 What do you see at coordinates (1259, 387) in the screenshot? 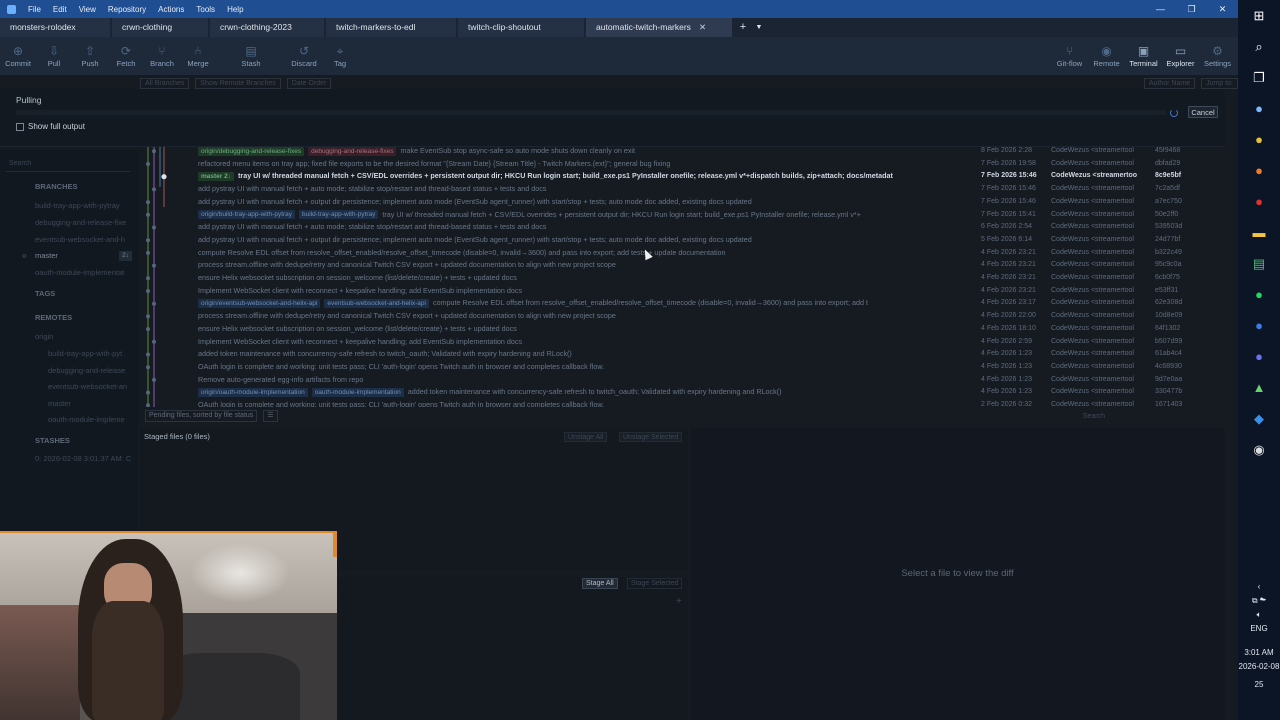
I see `sourcetree-icon: ▲` at bounding box center [1259, 387].